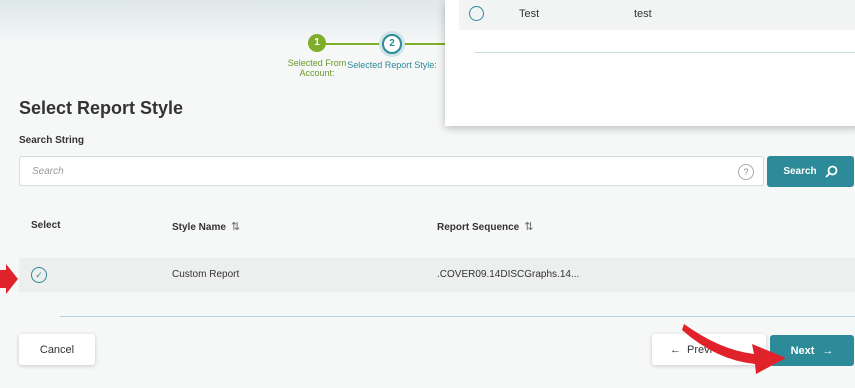 Image resolution: width=855 pixels, height=388 pixels. Describe the element at coordinates (529, 14) in the screenshot. I see `item-name: Test` at that location.